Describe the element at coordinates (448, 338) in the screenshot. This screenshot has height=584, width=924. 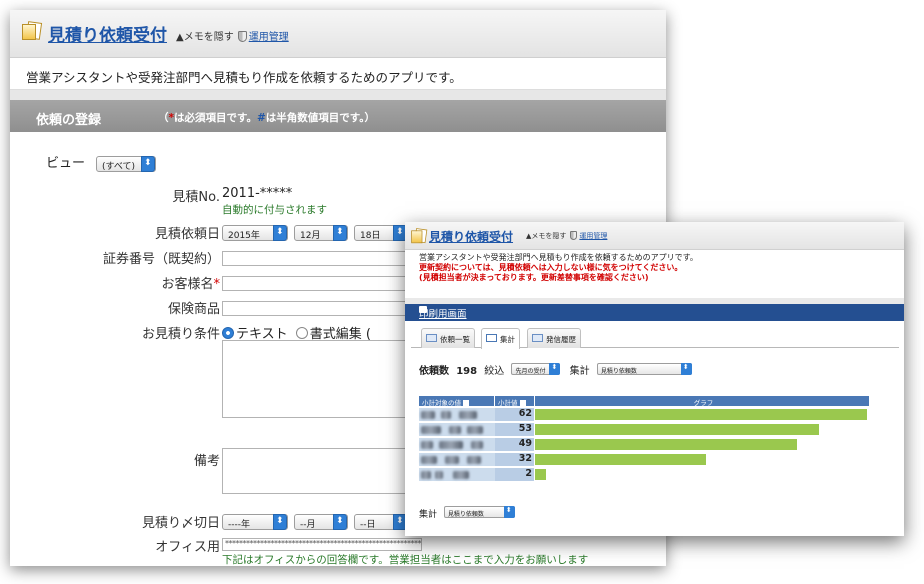
I see `tab-request-list: 依頼一覧` at that location.